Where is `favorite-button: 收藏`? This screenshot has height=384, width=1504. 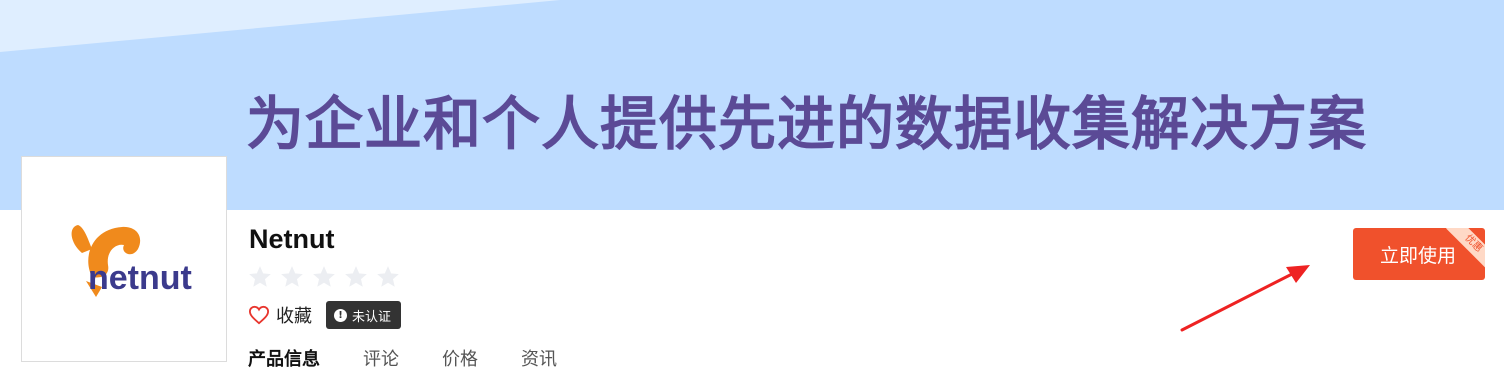
favorite-button: 收藏 is located at coordinates (280, 315).